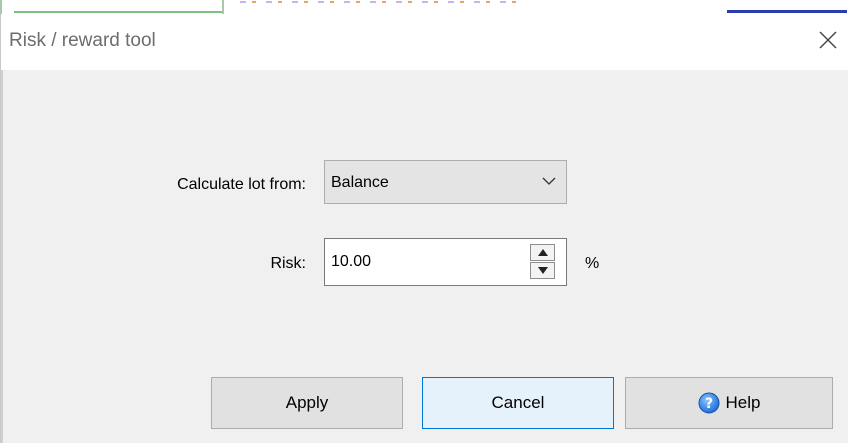 This screenshot has width=848, height=443. I want to click on risk-input, so click(426, 262).